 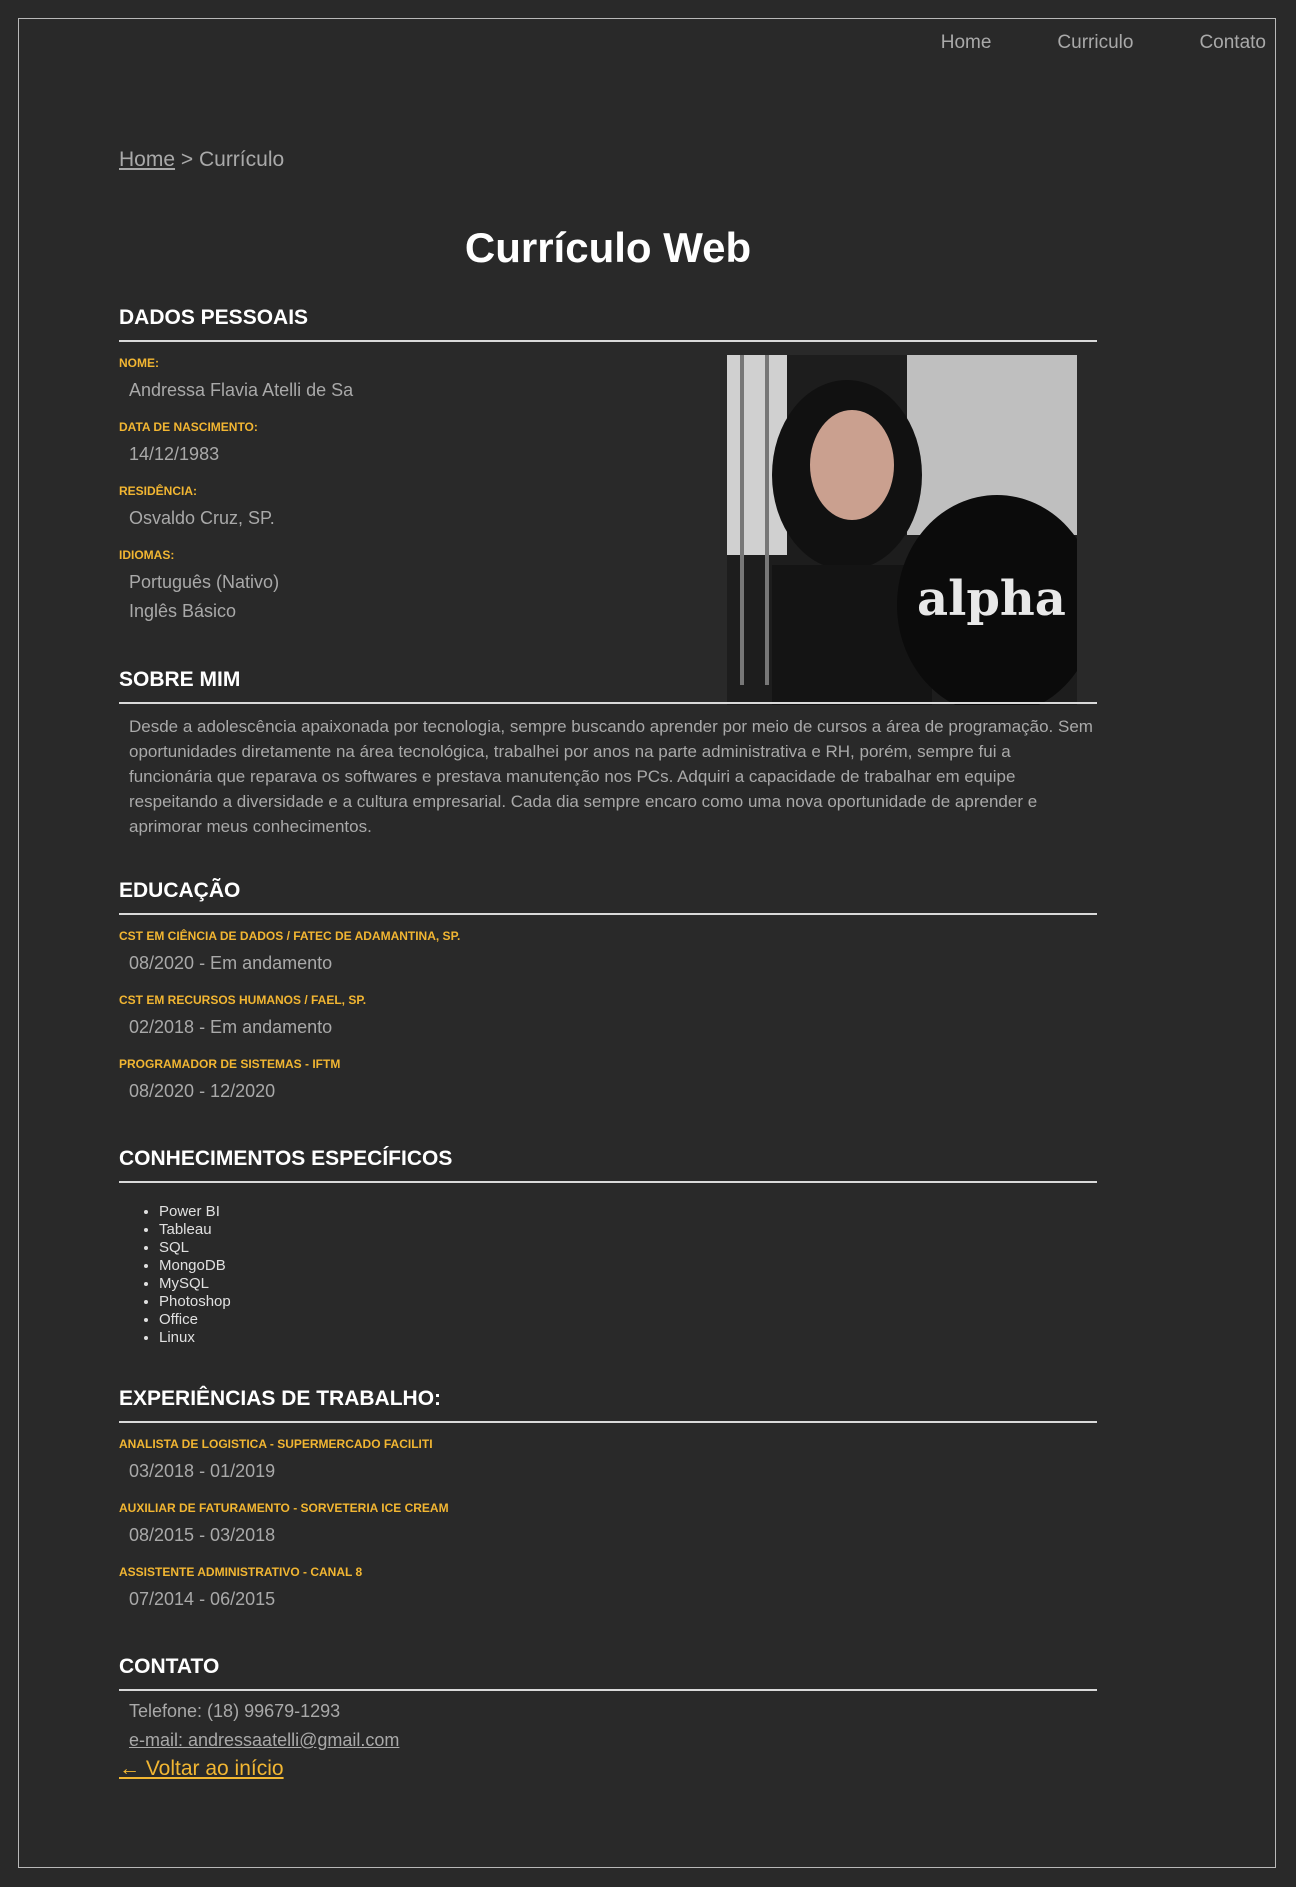 What do you see at coordinates (231, 1027) in the screenshot?
I see `education-value-2: 02/2018 - Em andamento` at bounding box center [231, 1027].